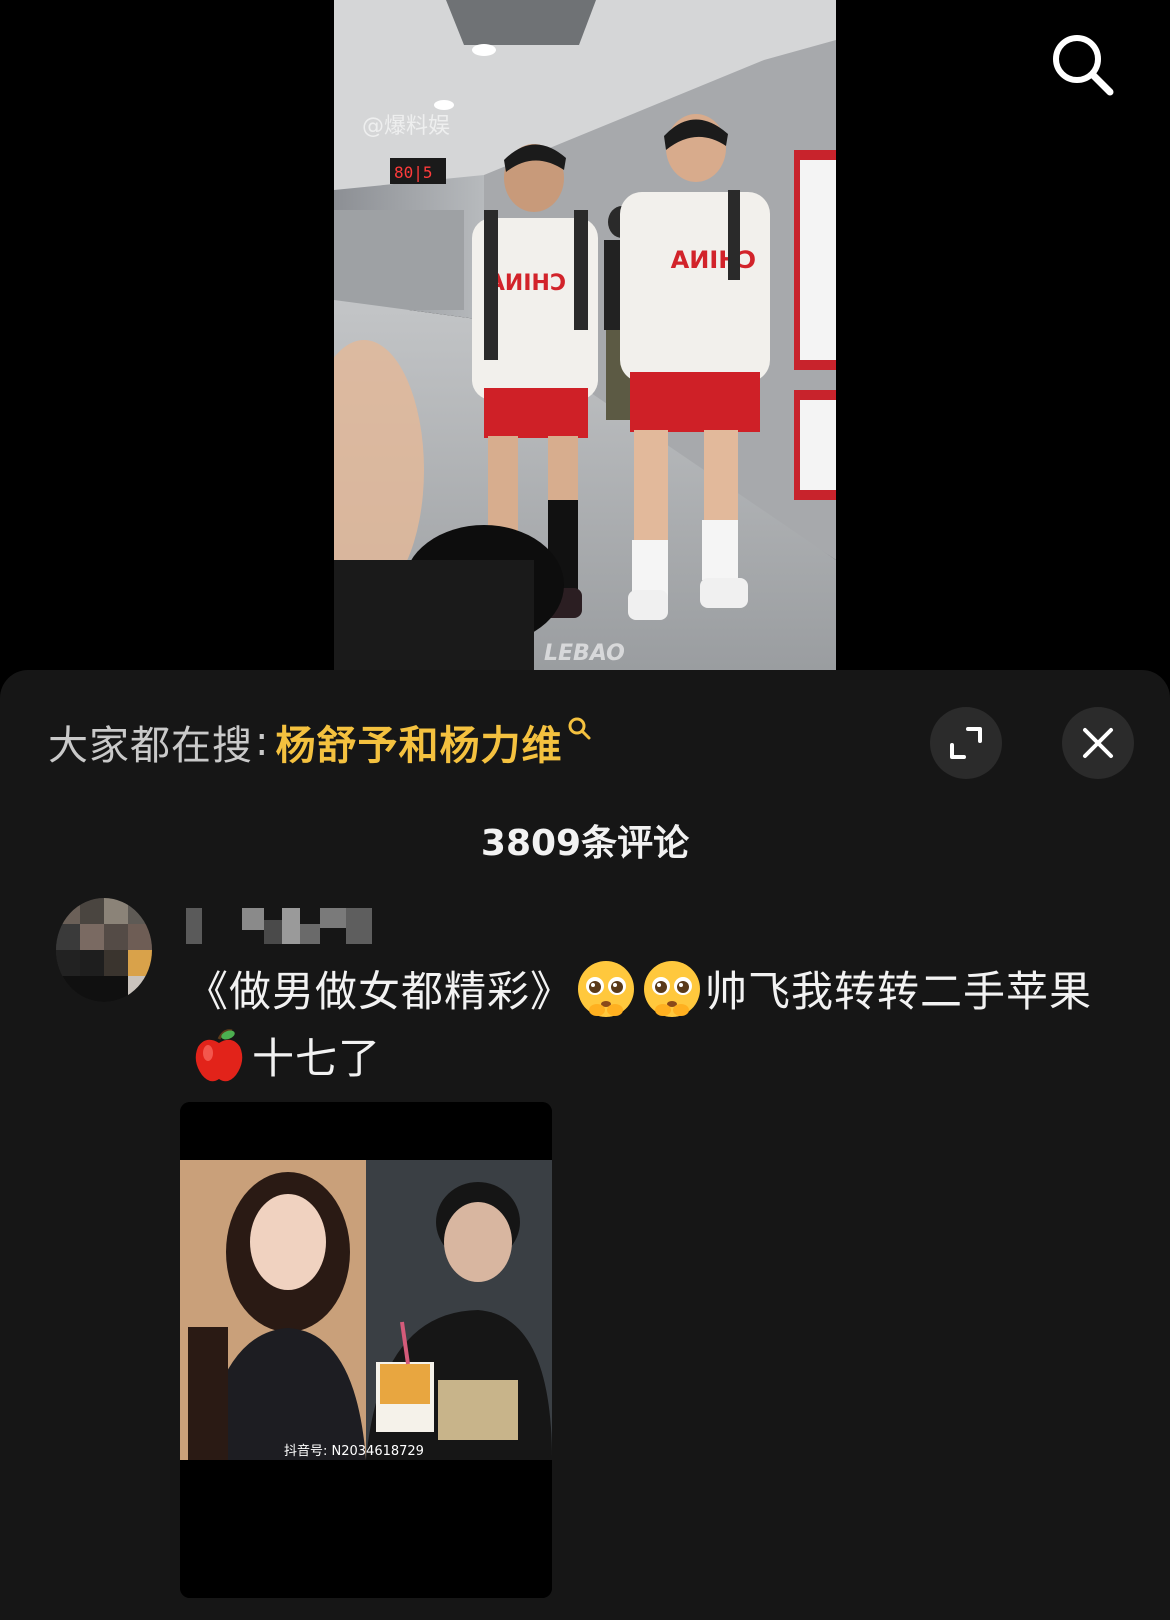 This screenshot has width=1170, height=1620. I want to click on video-watermark-top: @爆料娱, so click(406, 126).